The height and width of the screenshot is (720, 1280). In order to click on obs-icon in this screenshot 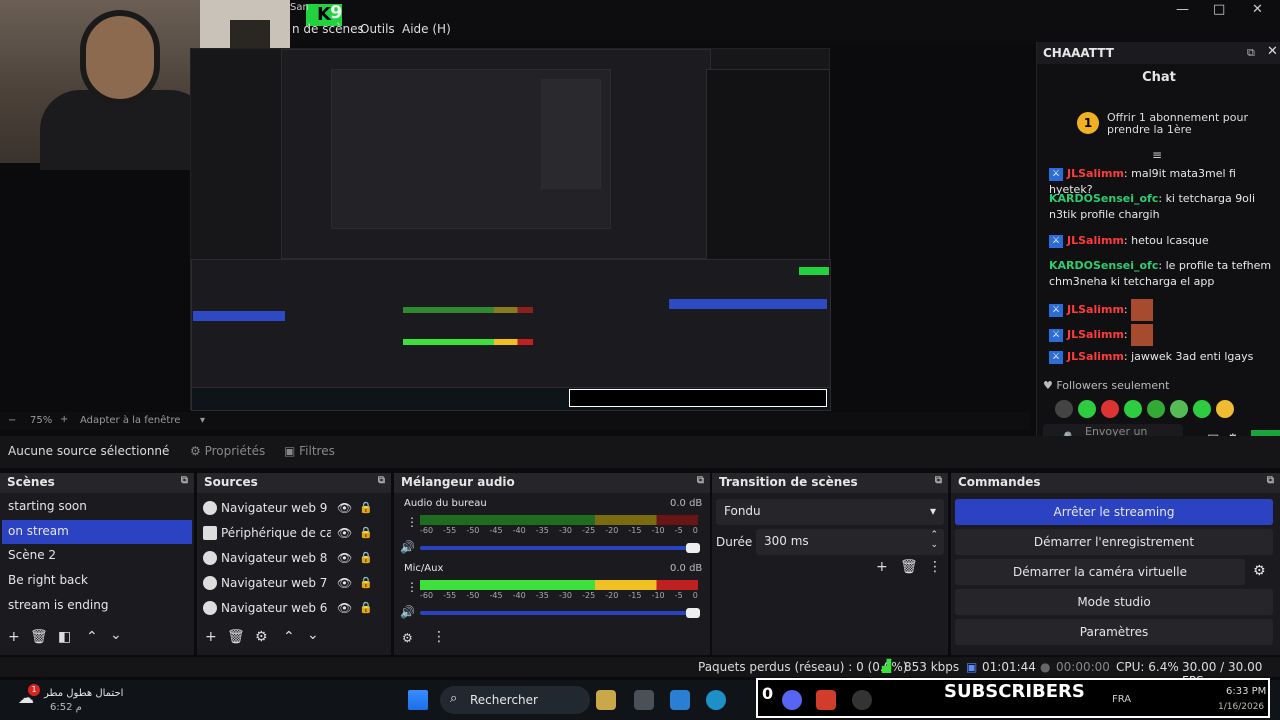, I will do `click(862, 700)`.